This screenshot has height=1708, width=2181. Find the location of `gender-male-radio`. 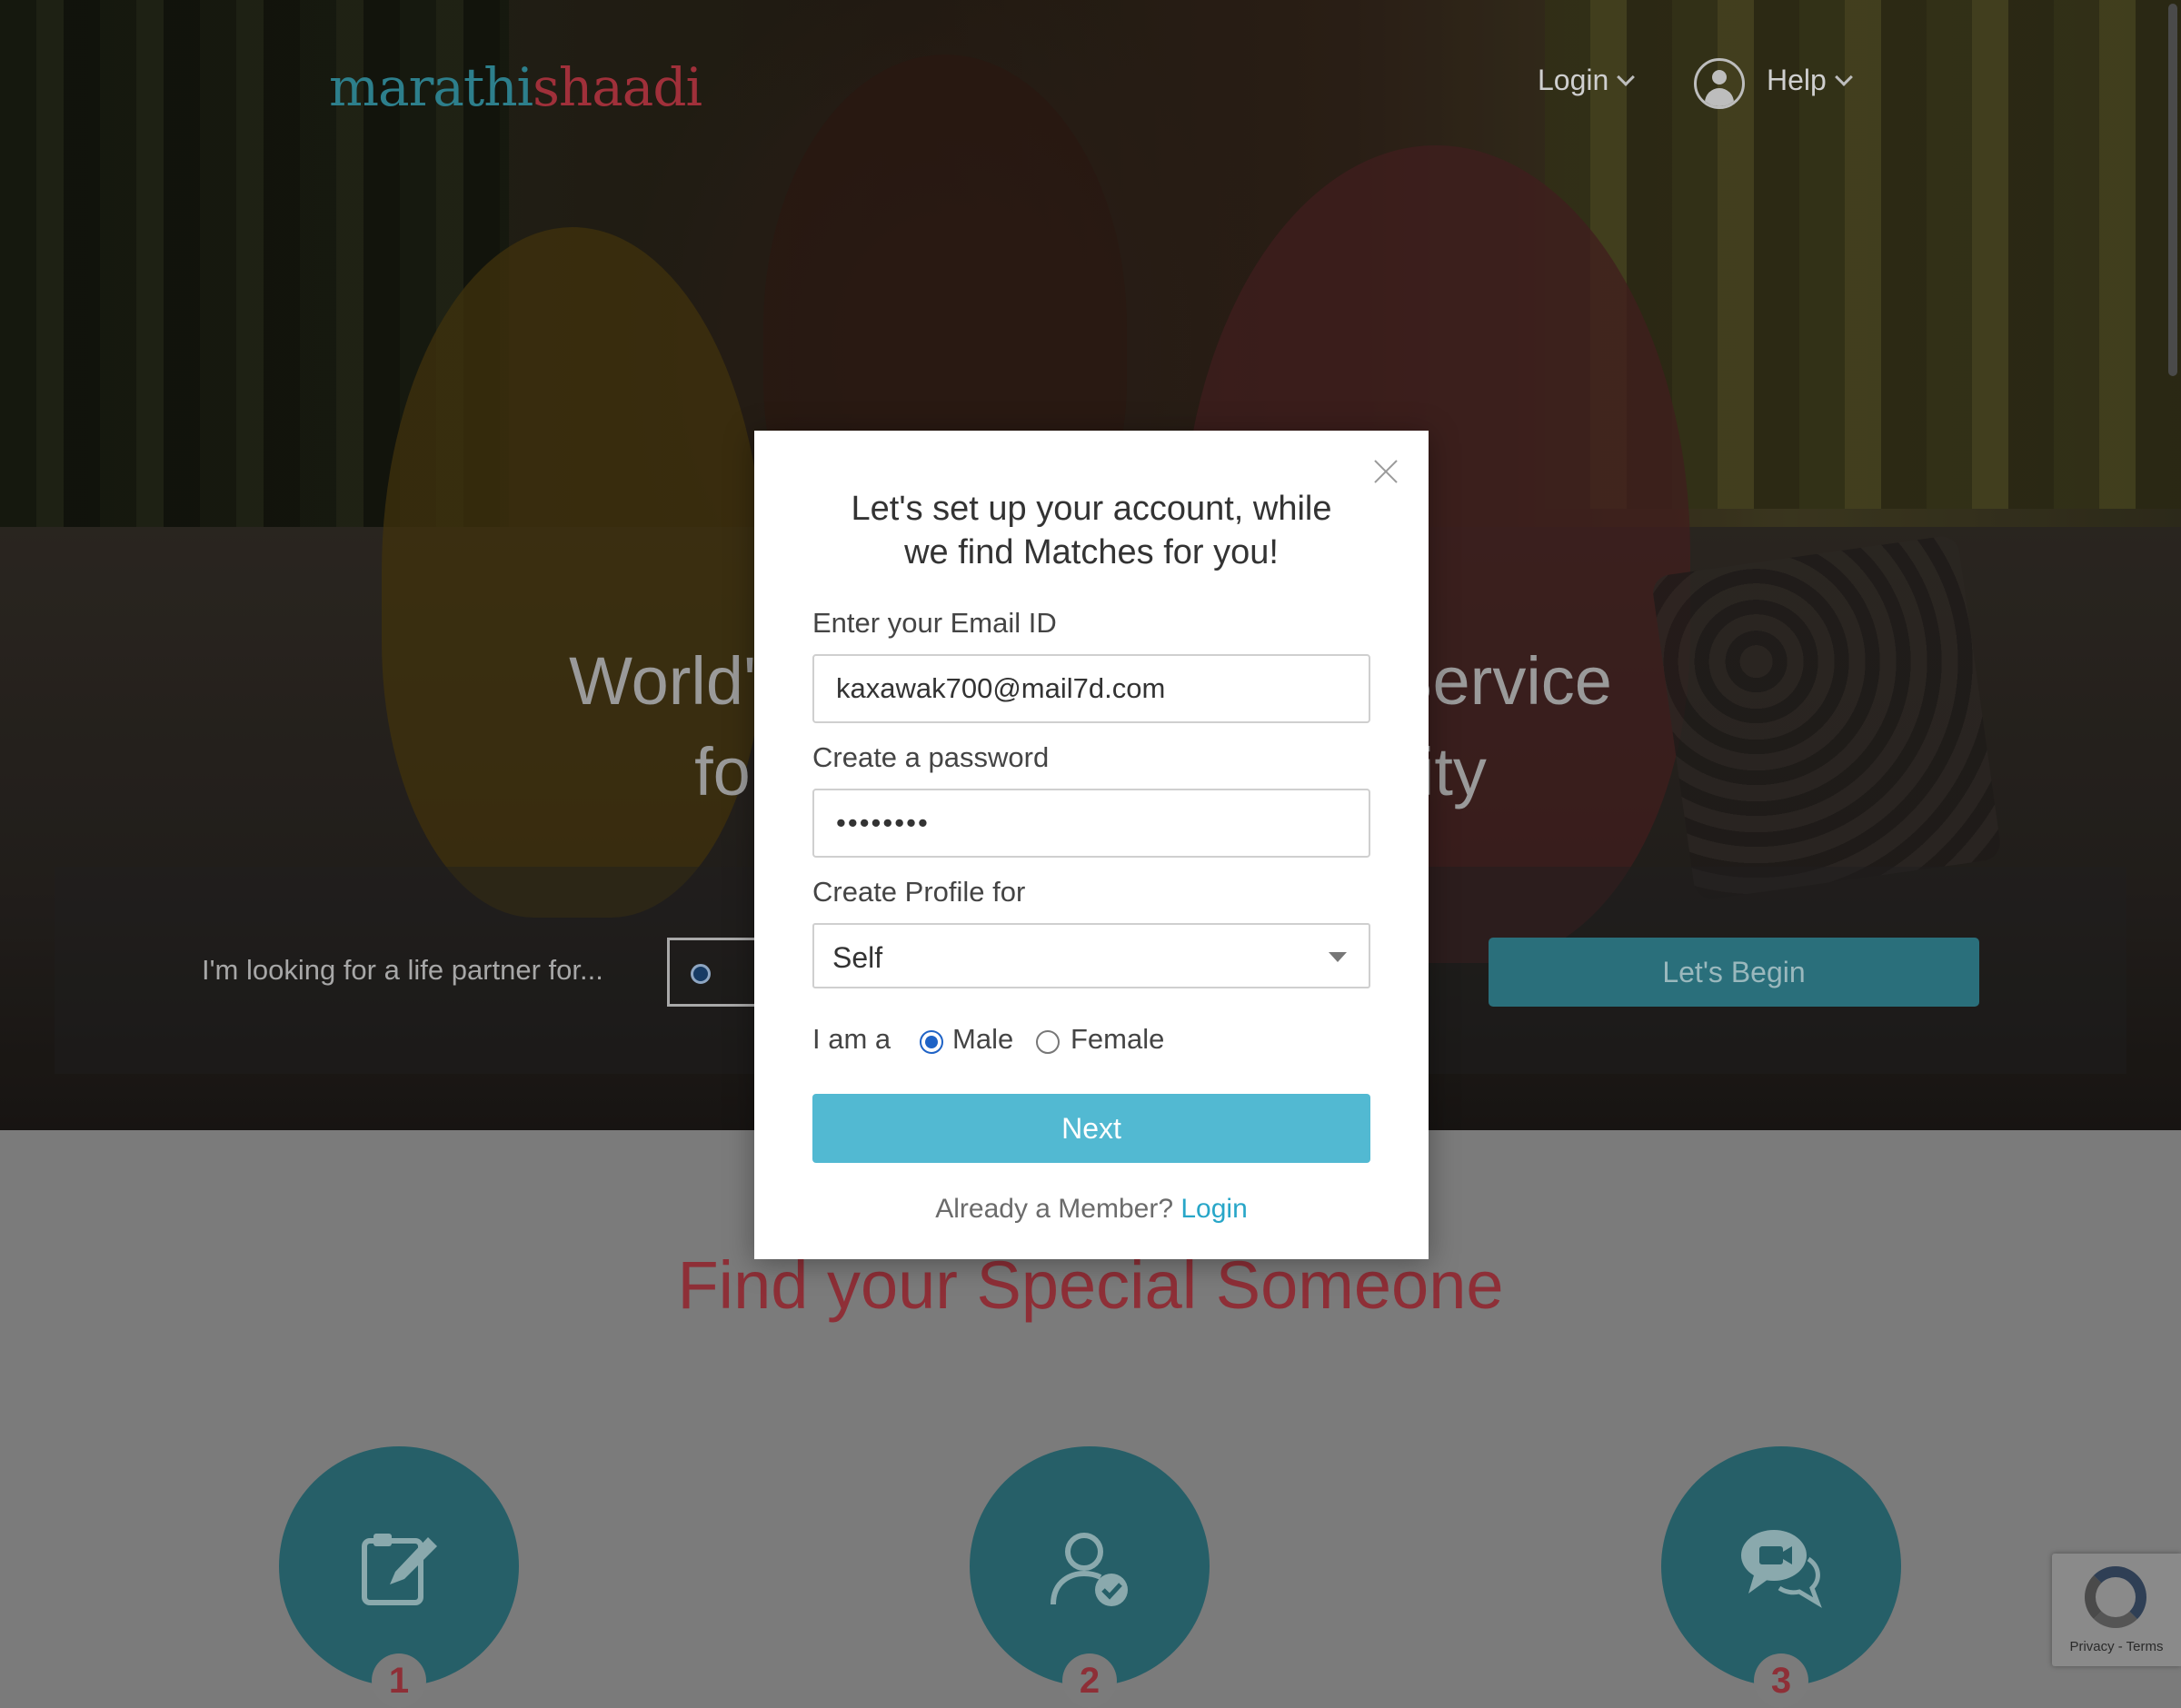

gender-male-radio is located at coordinates (931, 1042).